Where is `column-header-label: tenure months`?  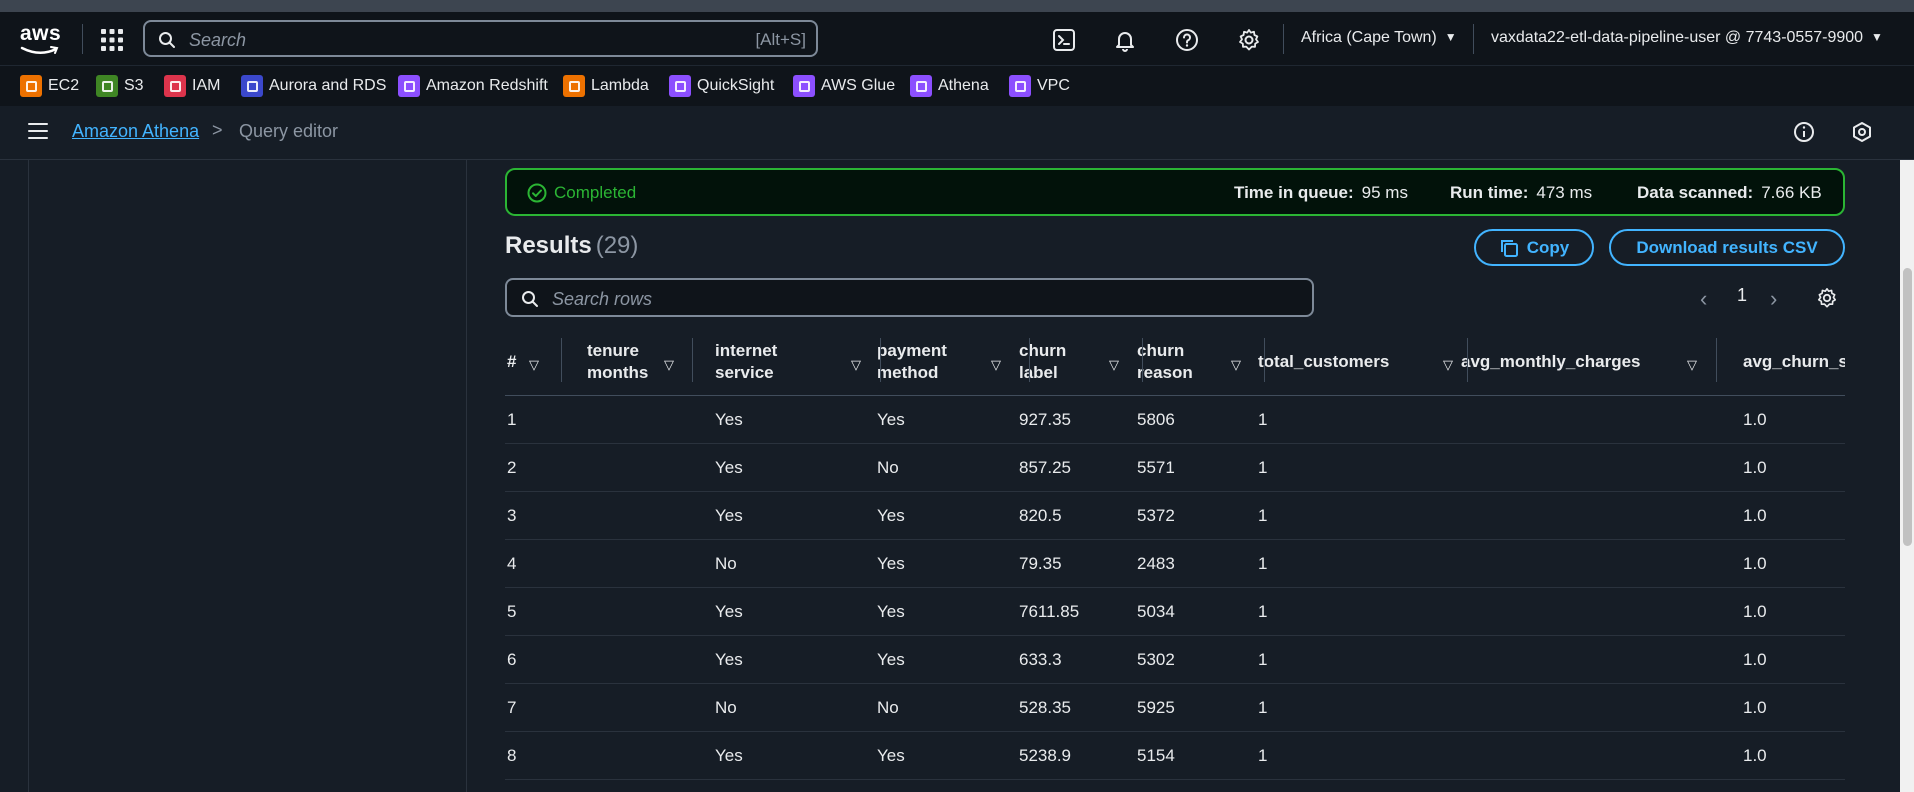
column-header-label: tenure months is located at coordinates (617, 362).